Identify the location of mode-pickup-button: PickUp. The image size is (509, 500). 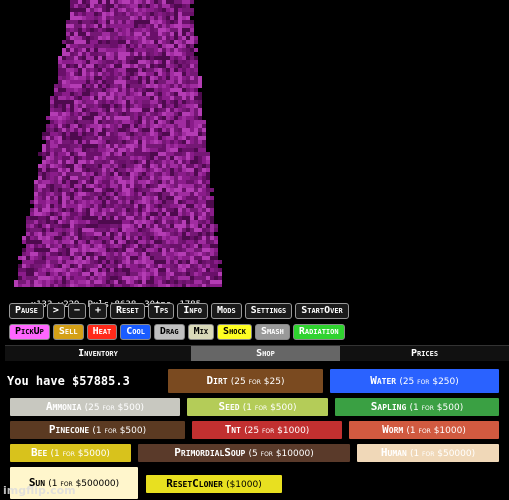
(29, 332).